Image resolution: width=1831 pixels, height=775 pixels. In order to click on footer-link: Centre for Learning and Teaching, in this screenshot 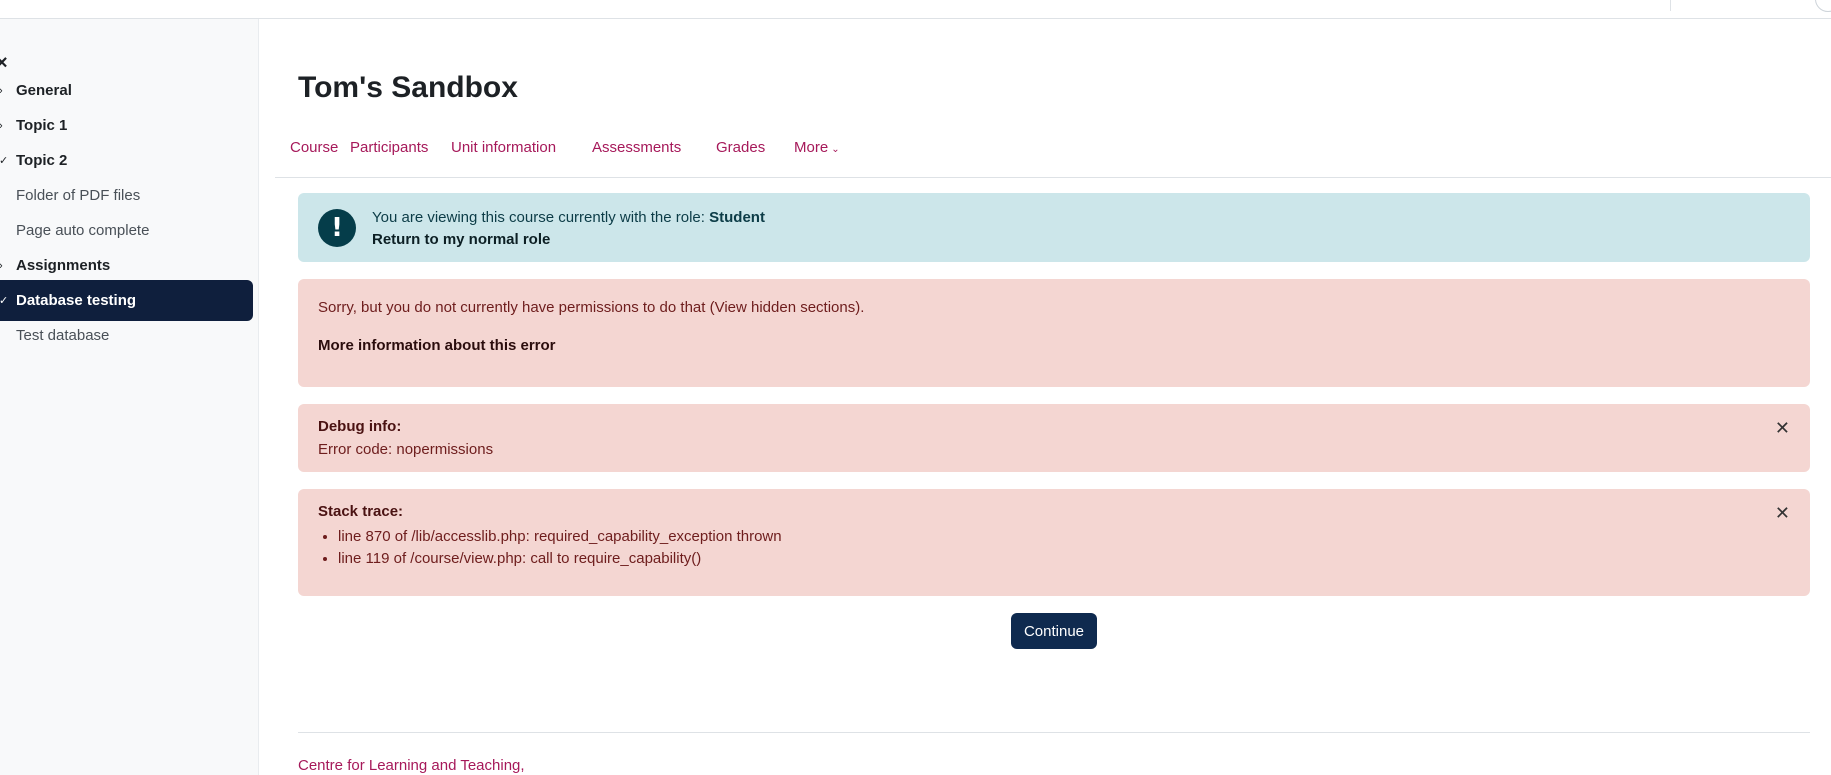, I will do `click(411, 765)`.